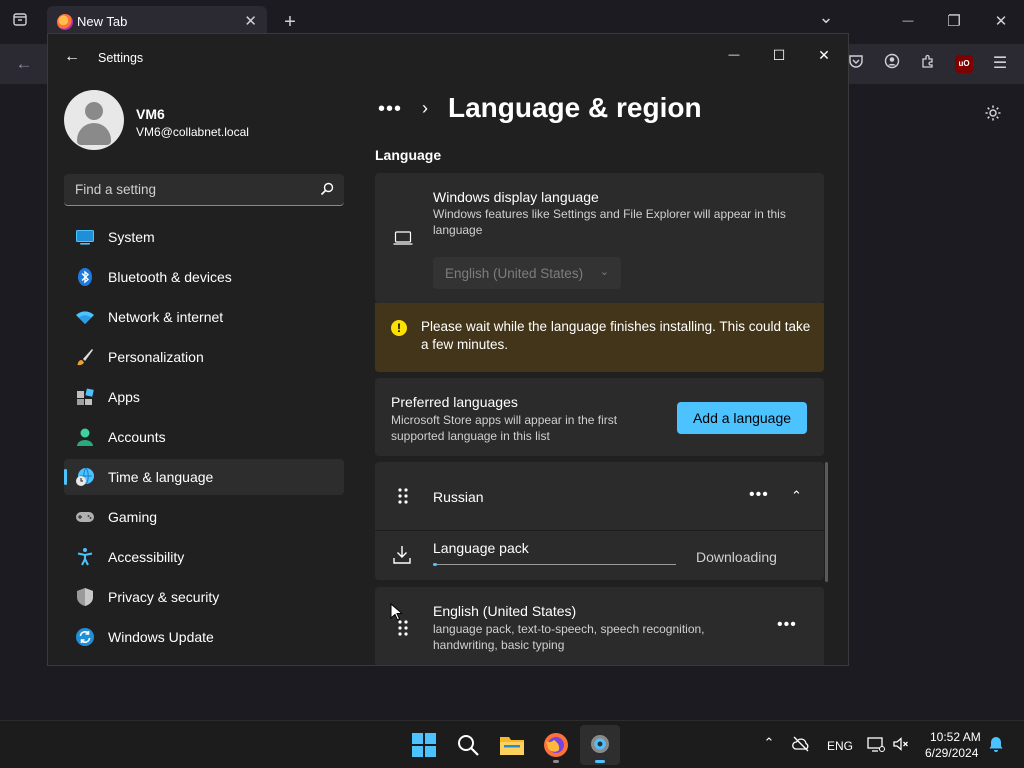 The height and width of the screenshot is (768, 1024). What do you see at coordinates (826, 522) in the screenshot?
I see `content-scrollbar` at bounding box center [826, 522].